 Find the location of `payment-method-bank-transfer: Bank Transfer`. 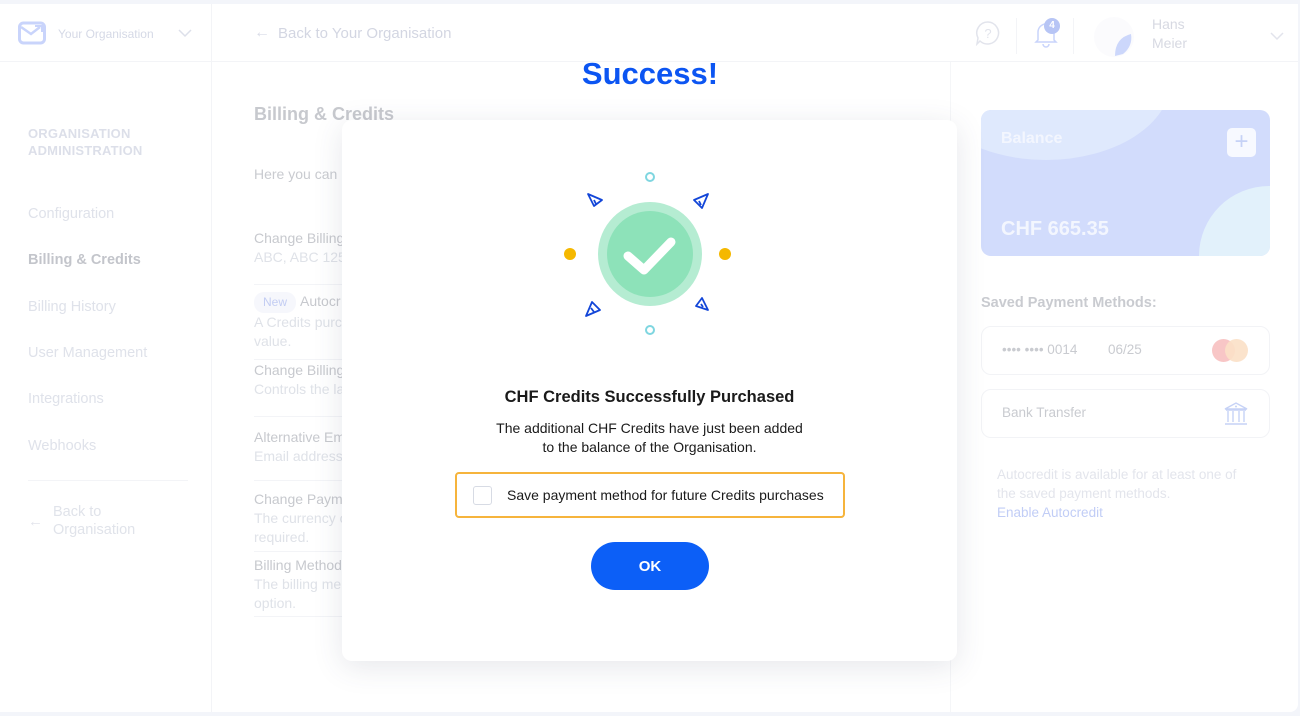

payment-method-bank-transfer: Bank Transfer is located at coordinates (1125, 413).